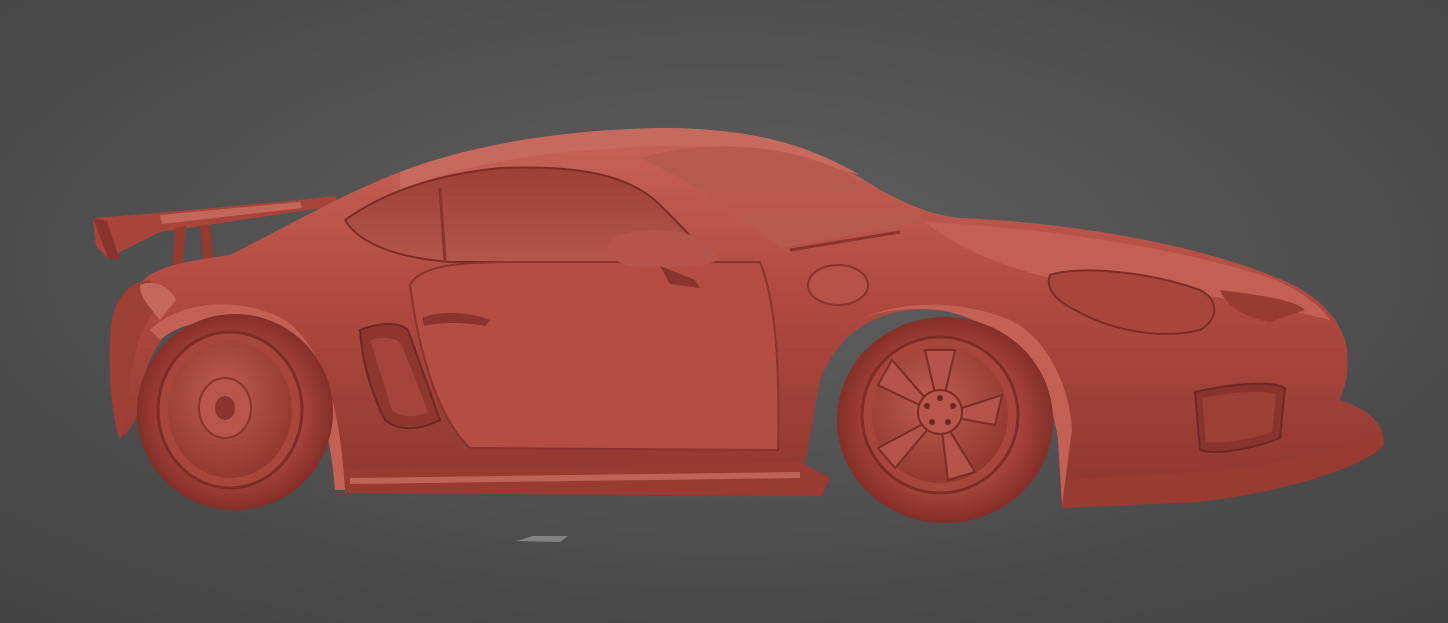  What do you see at coordinates (235, 412) in the screenshot?
I see `rear-wheel` at bounding box center [235, 412].